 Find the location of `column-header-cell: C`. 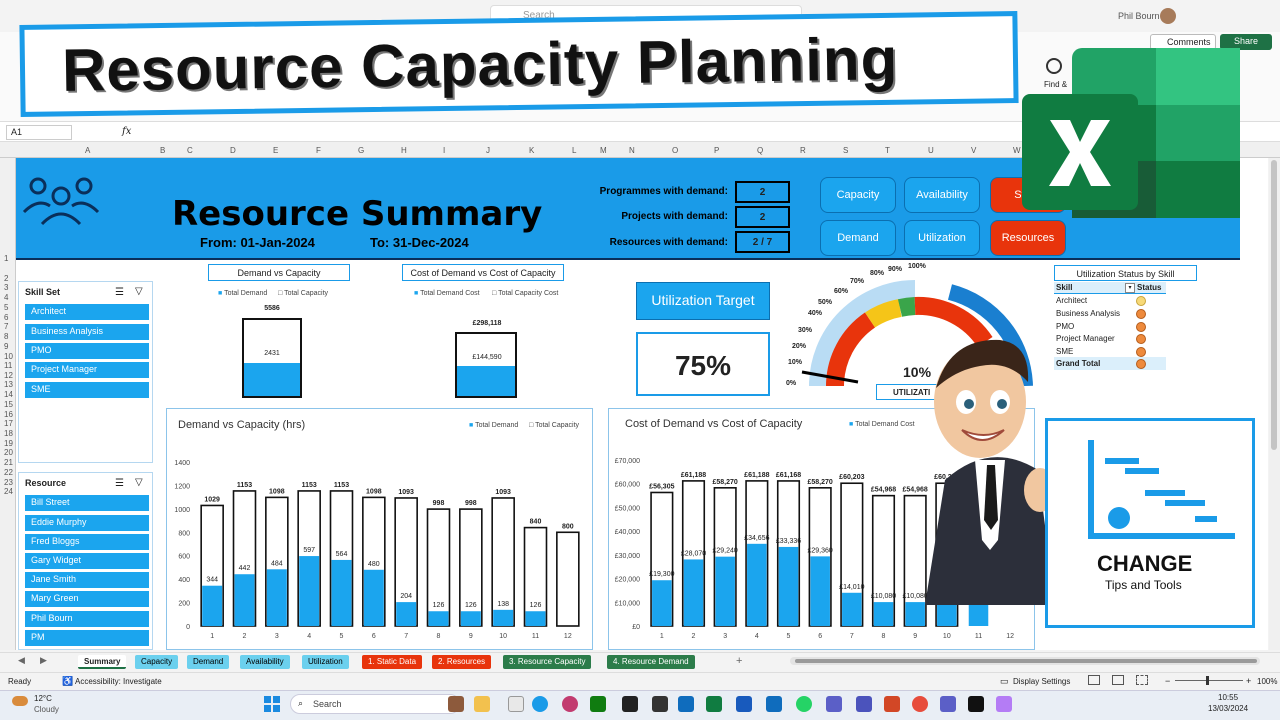

column-header-cell: C is located at coordinates (190, 150).